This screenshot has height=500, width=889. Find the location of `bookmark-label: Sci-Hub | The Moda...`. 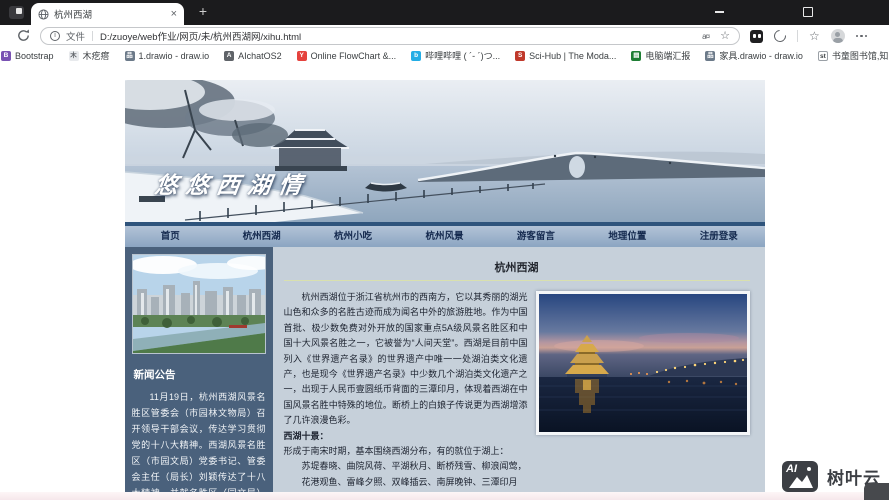

bookmark-label: Sci-Hub | The Moda... is located at coordinates (573, 55).